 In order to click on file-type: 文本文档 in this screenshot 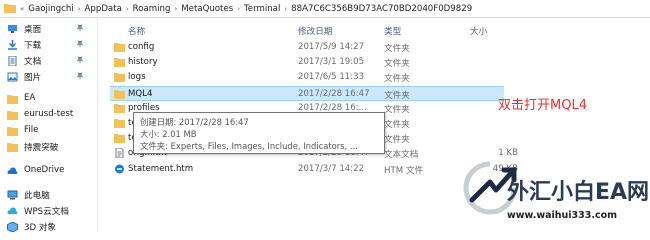, I will do `click(401, 155)`.